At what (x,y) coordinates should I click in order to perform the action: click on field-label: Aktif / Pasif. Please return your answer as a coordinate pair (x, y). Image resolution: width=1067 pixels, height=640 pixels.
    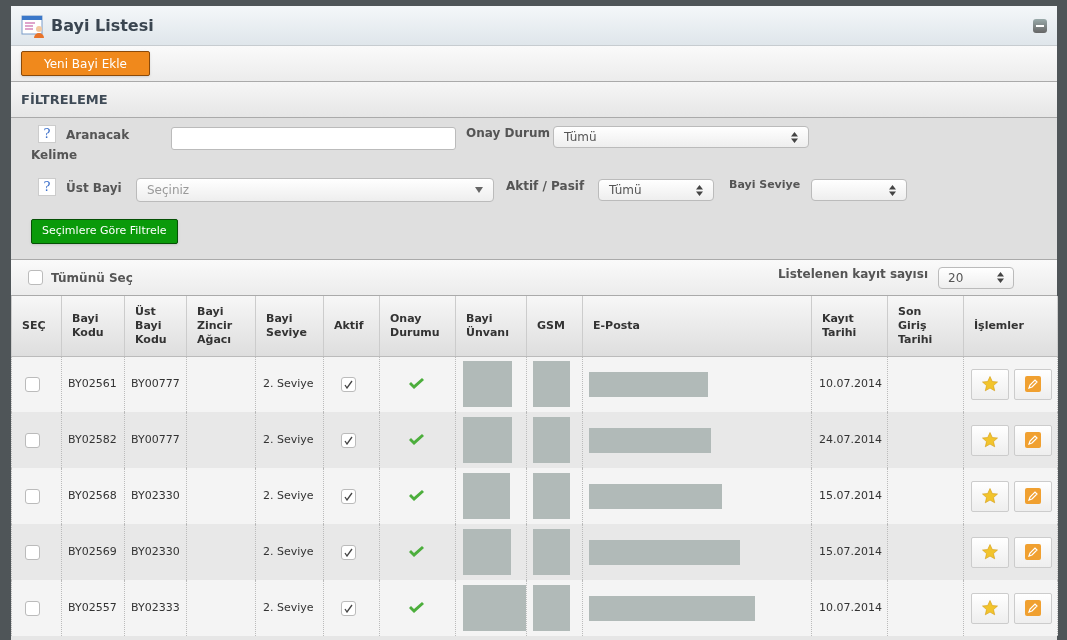
    Looking at the image, I should click on (545, 186).